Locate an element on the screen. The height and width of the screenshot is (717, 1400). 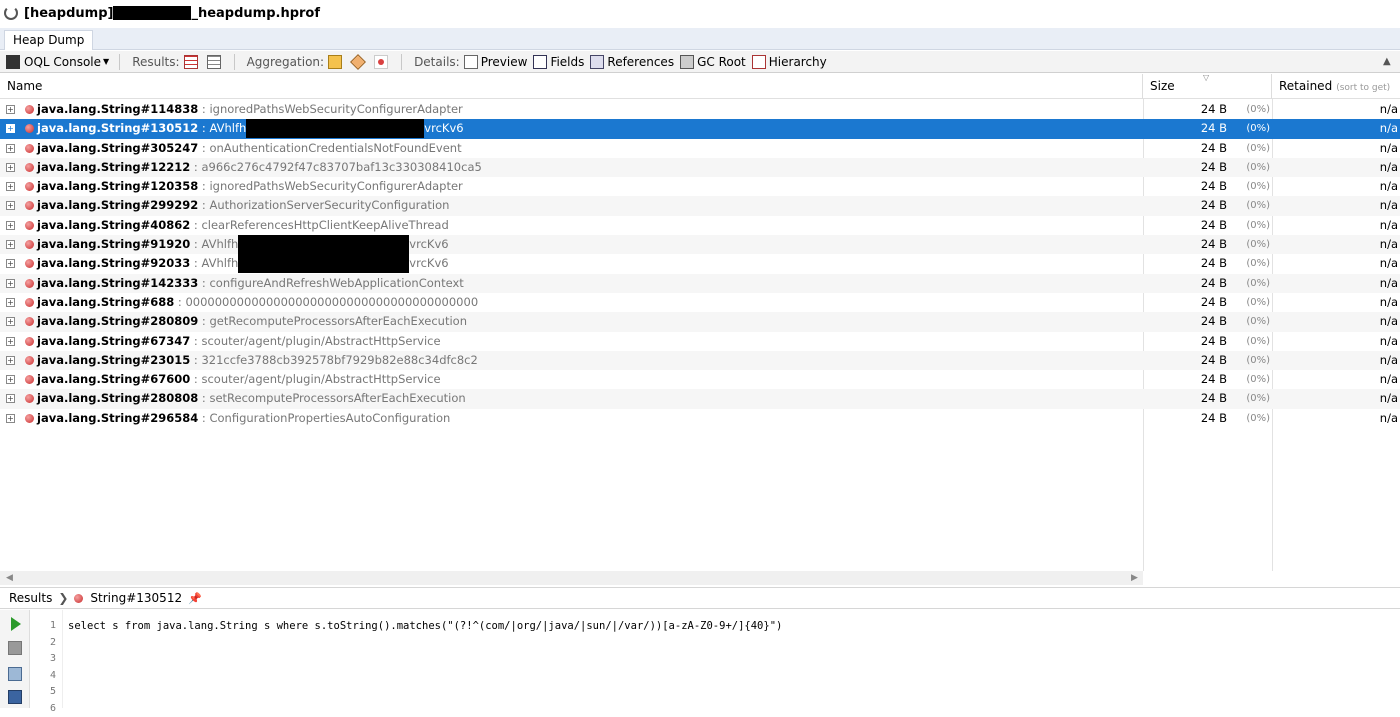
details-label: Details: is located at coordinates (437, 62).